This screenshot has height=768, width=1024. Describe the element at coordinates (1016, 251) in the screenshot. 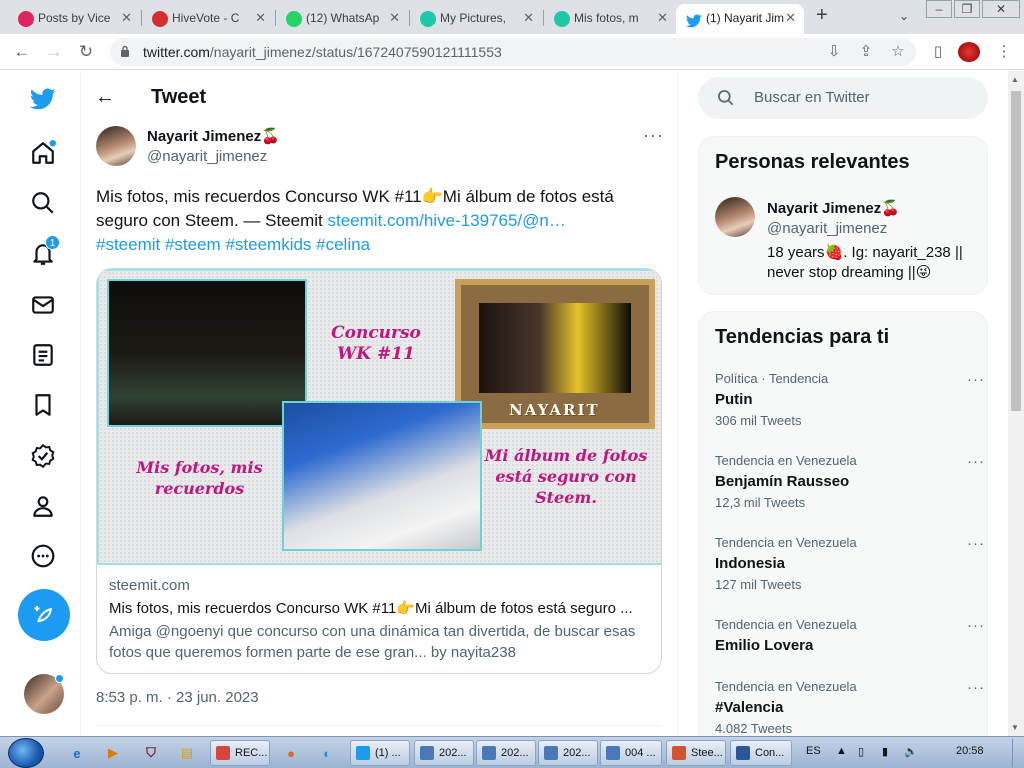

I see `scrollbar-thumb` at that location.